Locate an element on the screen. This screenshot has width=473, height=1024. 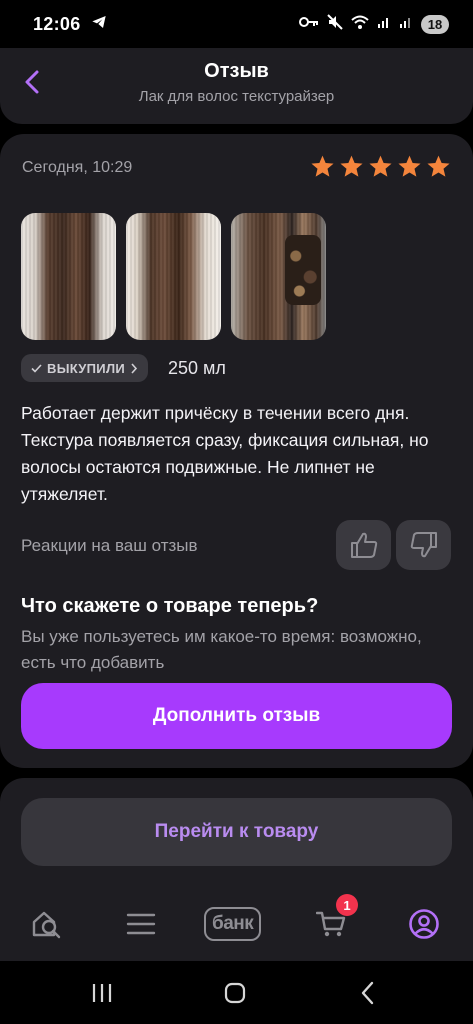
profile-icon is located at coordinates (424, 924).